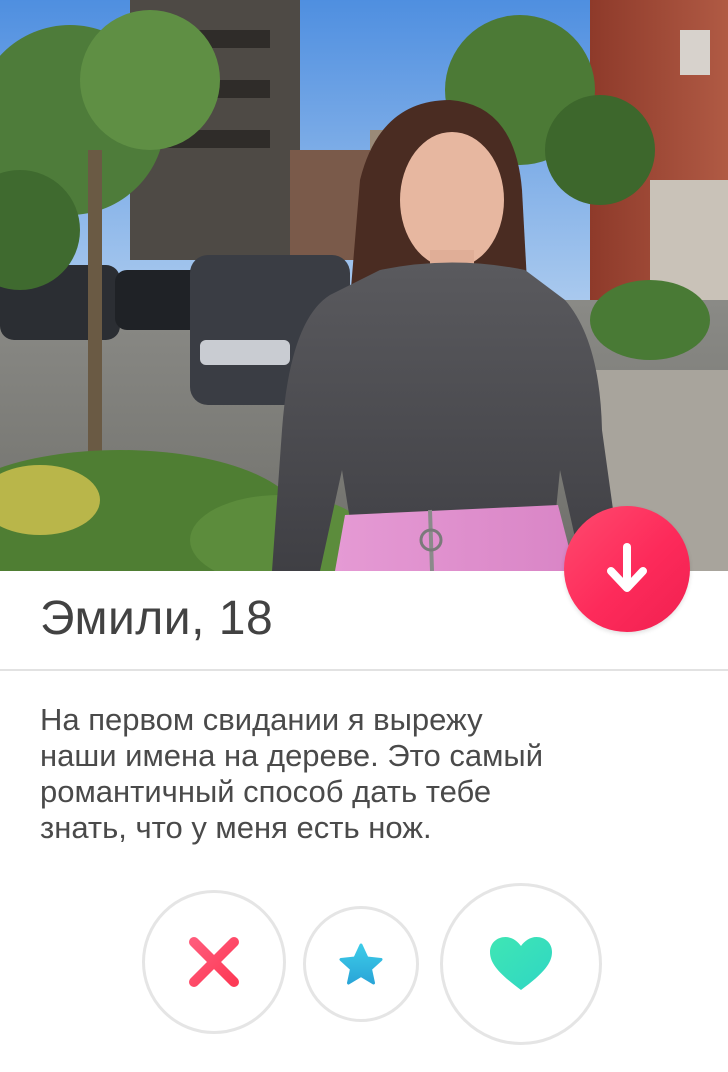 This screenshot has height=1072, width=728. I want to click on bio-line: На первом свидании я вырежу, so click(261, 719).